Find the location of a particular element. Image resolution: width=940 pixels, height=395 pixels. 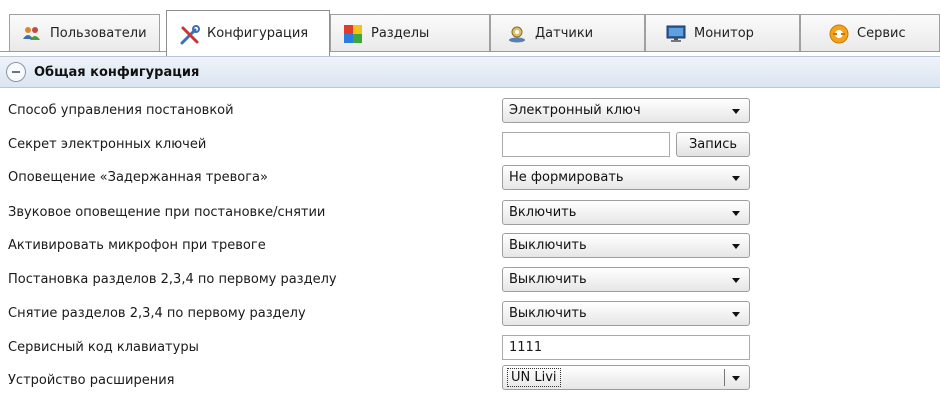

tools-icon is located at coordinates (189, 34).